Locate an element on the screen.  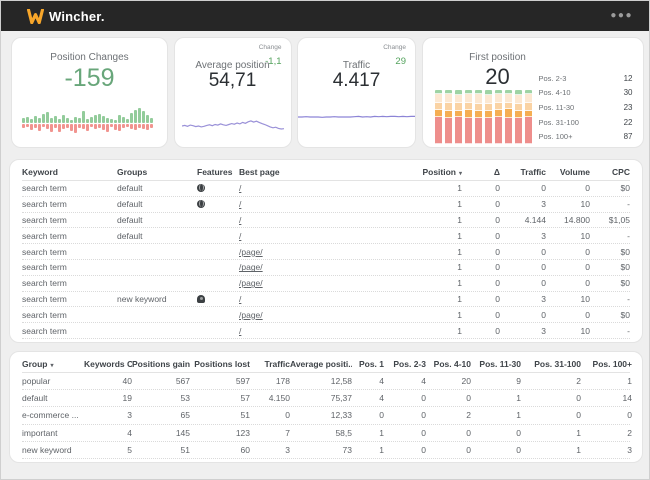
traffic-chart is located at coordinates (356, 117).